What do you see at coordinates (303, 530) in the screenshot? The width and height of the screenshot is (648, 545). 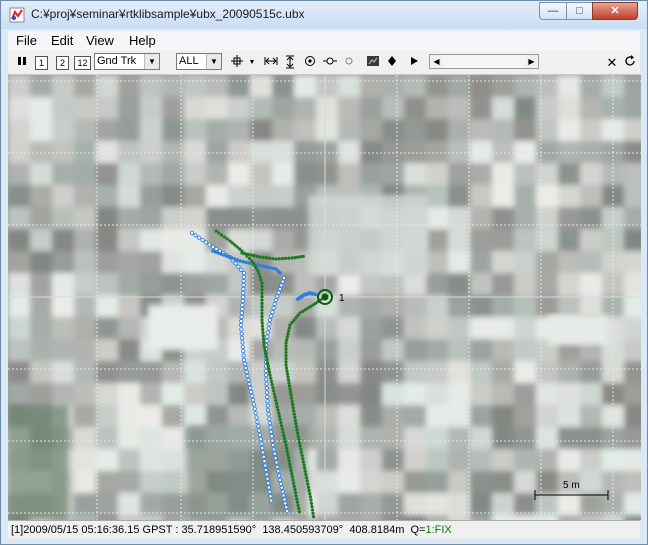 I see `status-longitude: 138.450593709°` at bounding box center [303, 530].